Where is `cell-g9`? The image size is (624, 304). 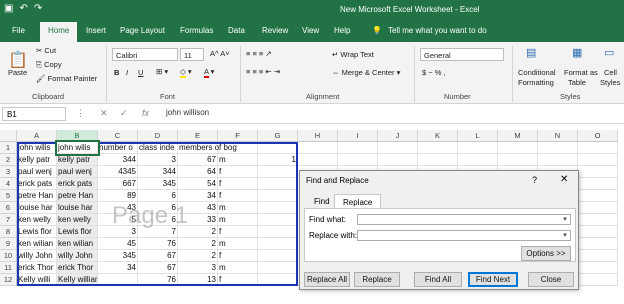 cell-g9 is located at coordinates (278, 244).